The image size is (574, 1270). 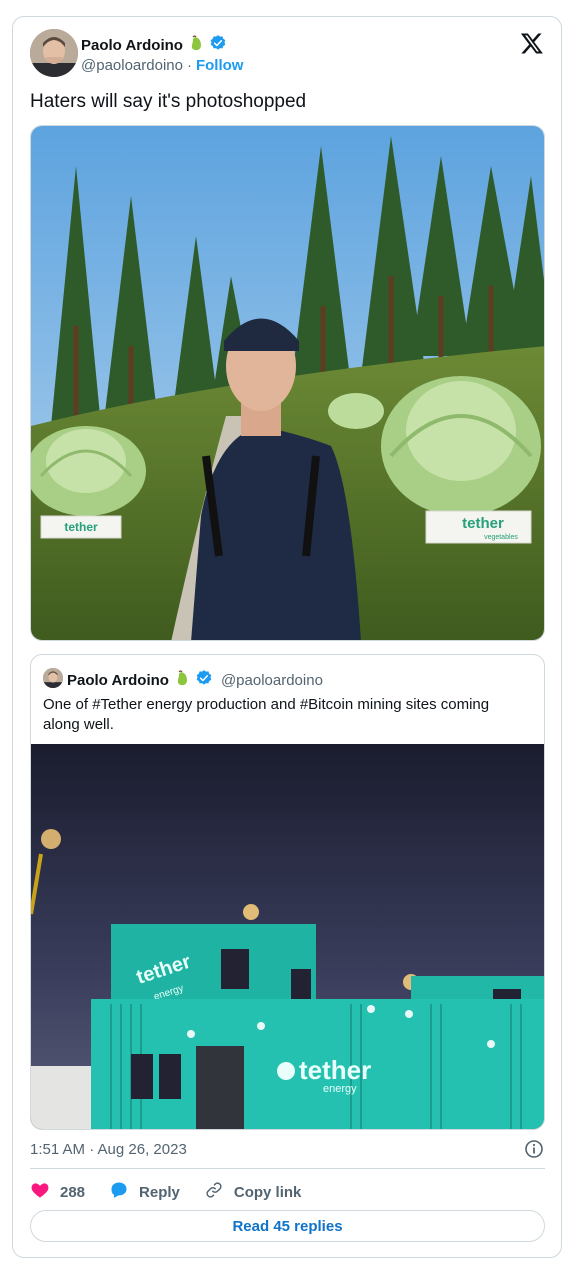 What do you see at coordinates (335, 1070) in the screenshot?
I see `lower-container-logo: tether` at bounding box center [335, 1070].